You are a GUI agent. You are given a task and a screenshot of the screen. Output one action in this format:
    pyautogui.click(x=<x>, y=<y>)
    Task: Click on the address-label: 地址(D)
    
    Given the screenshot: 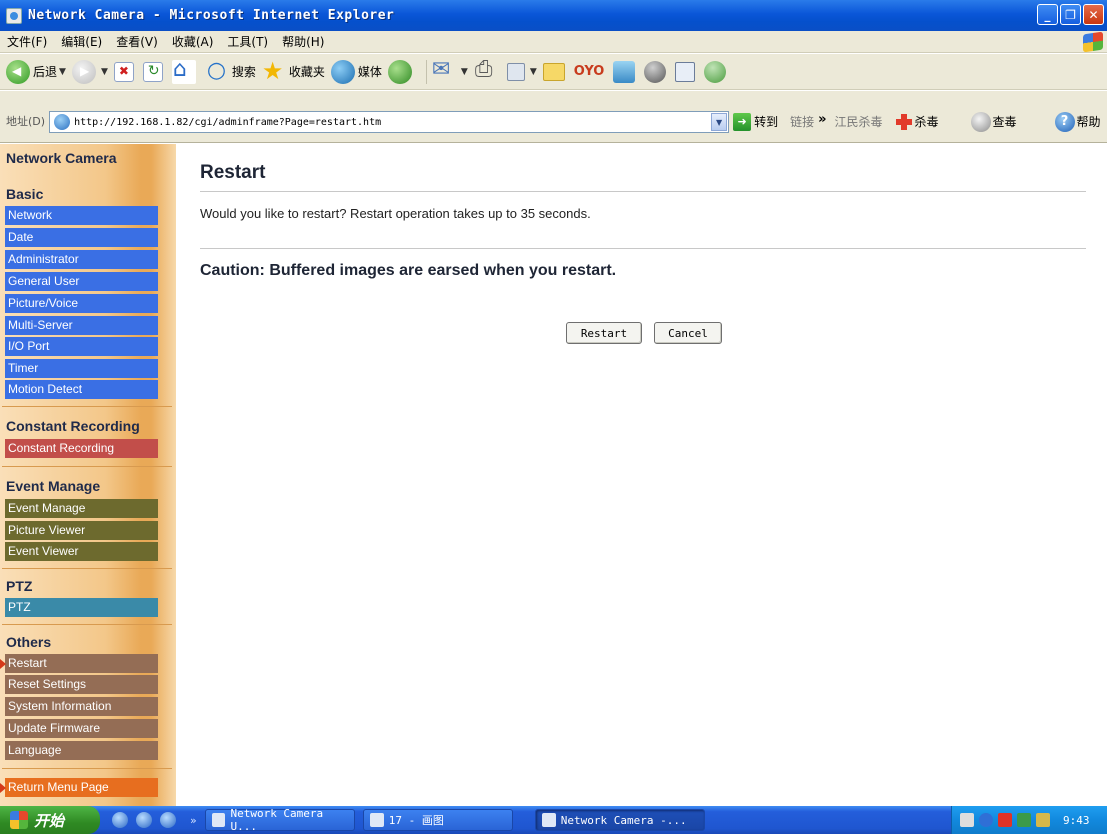 What is the action you would take?
    pyautogui.click(x=26, y=121)
    